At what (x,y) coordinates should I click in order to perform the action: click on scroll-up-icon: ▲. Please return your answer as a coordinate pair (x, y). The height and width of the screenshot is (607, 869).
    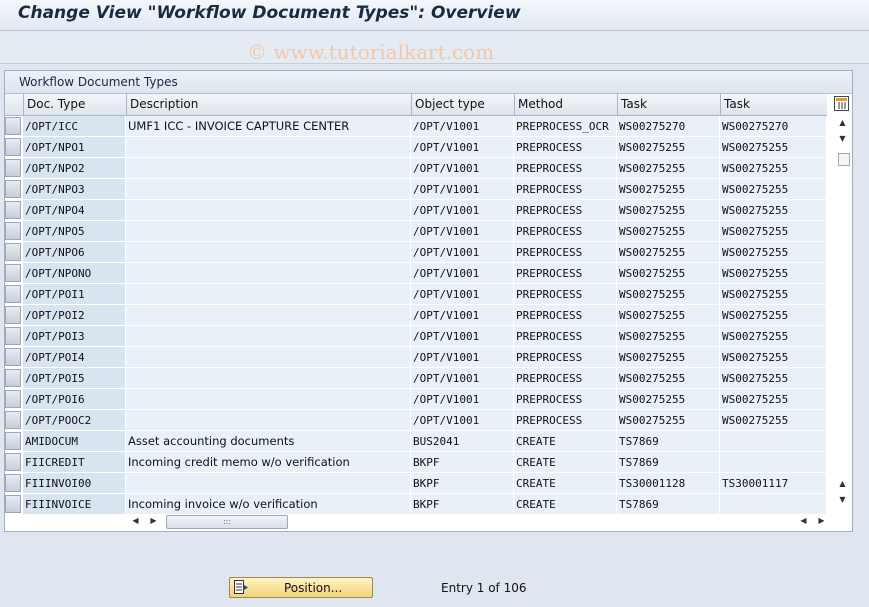
    Looking at the image, I should click on (842, 123).